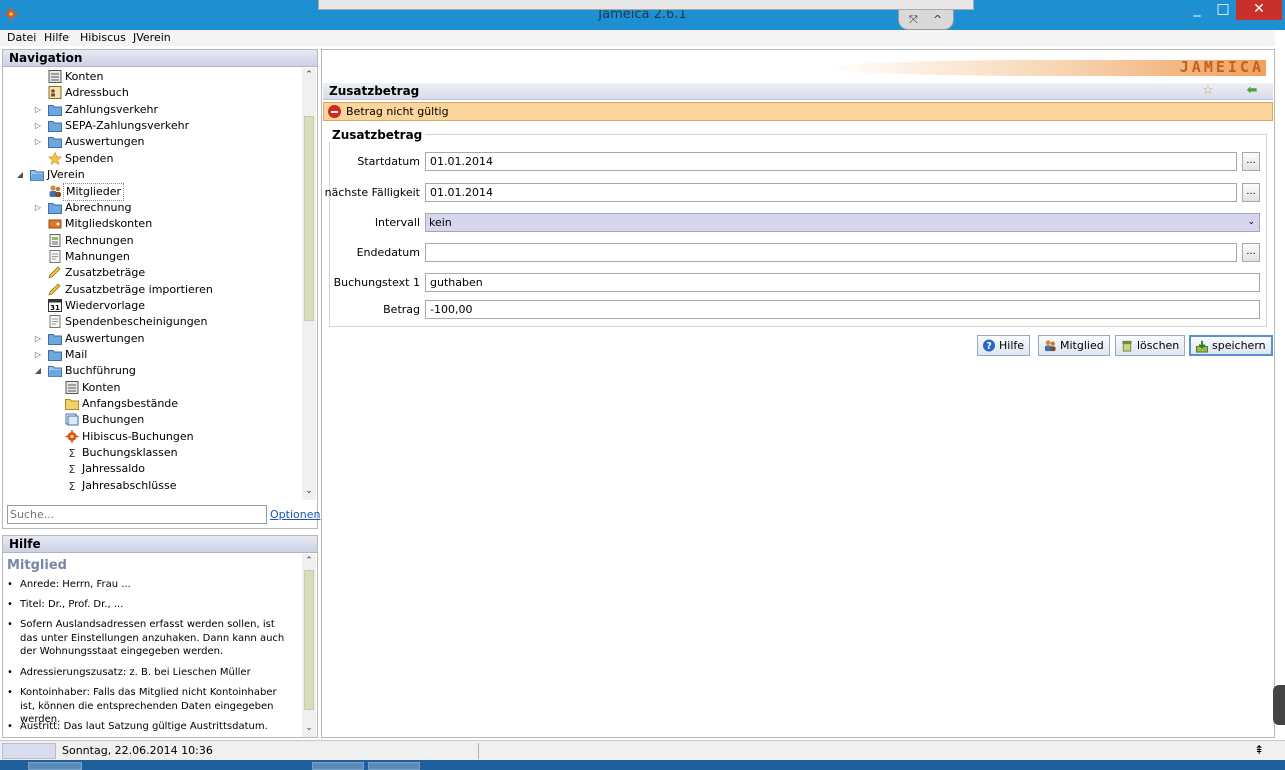  I want to click on tree-item-mail: ▷ Mail, so click(153, 355).